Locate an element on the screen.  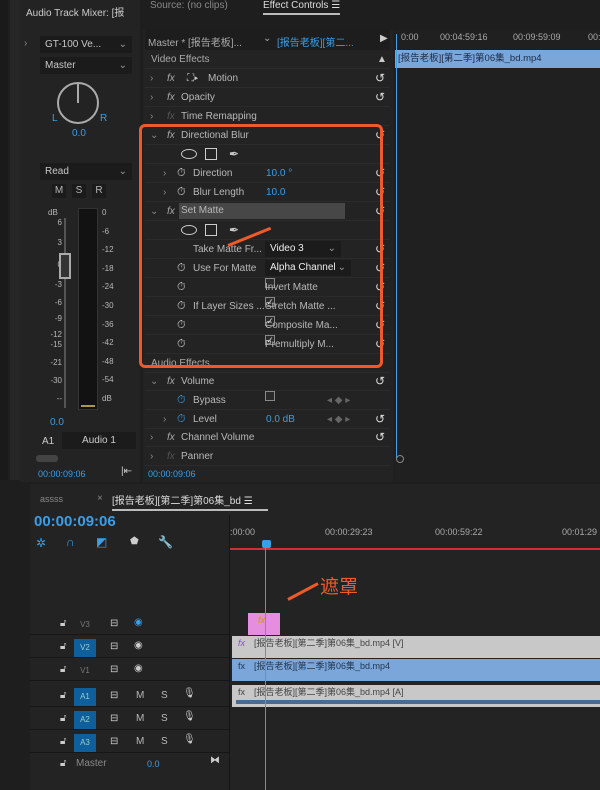
track-target-a1: A1 is located at coordinates (85, 697).